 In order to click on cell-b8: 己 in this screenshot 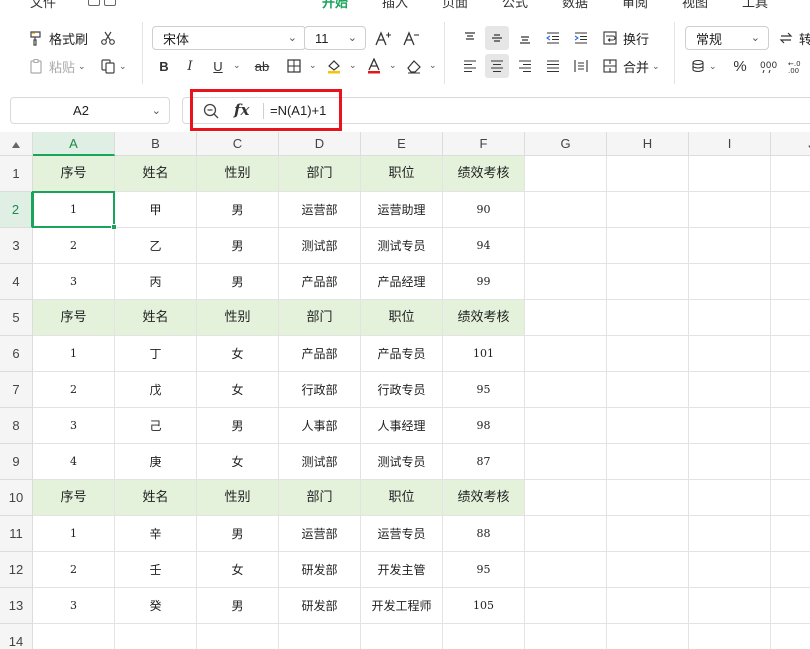, I will do `click(156, 426)`.